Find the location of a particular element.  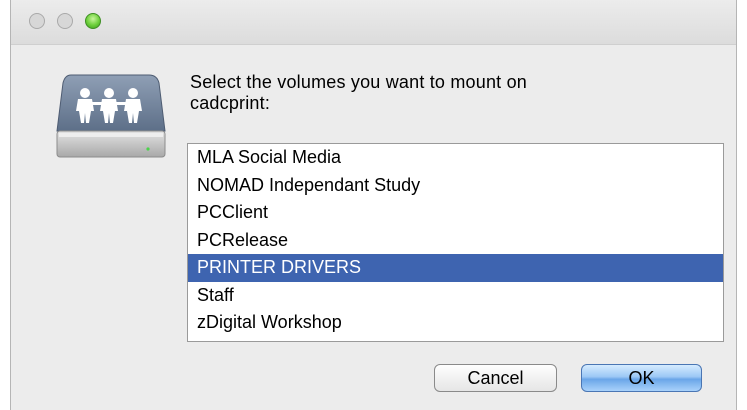

title-bar is located at coordinates (373, 22).